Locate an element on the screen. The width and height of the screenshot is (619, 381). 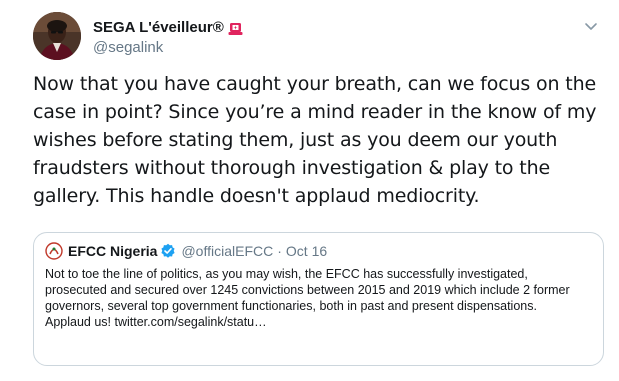
quoted-author-handle: @officialEFCC is located at coordinates (227, 251).